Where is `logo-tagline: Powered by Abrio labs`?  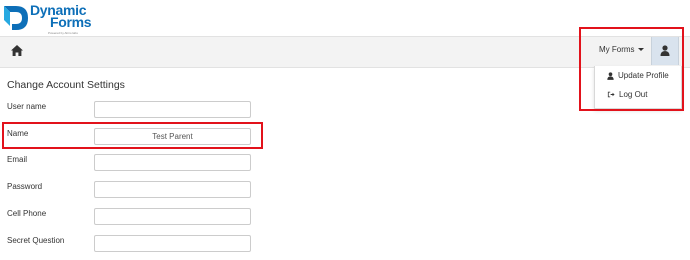
logo-tagline: Powered by Abrio labs is located at coordinates (63, 33).